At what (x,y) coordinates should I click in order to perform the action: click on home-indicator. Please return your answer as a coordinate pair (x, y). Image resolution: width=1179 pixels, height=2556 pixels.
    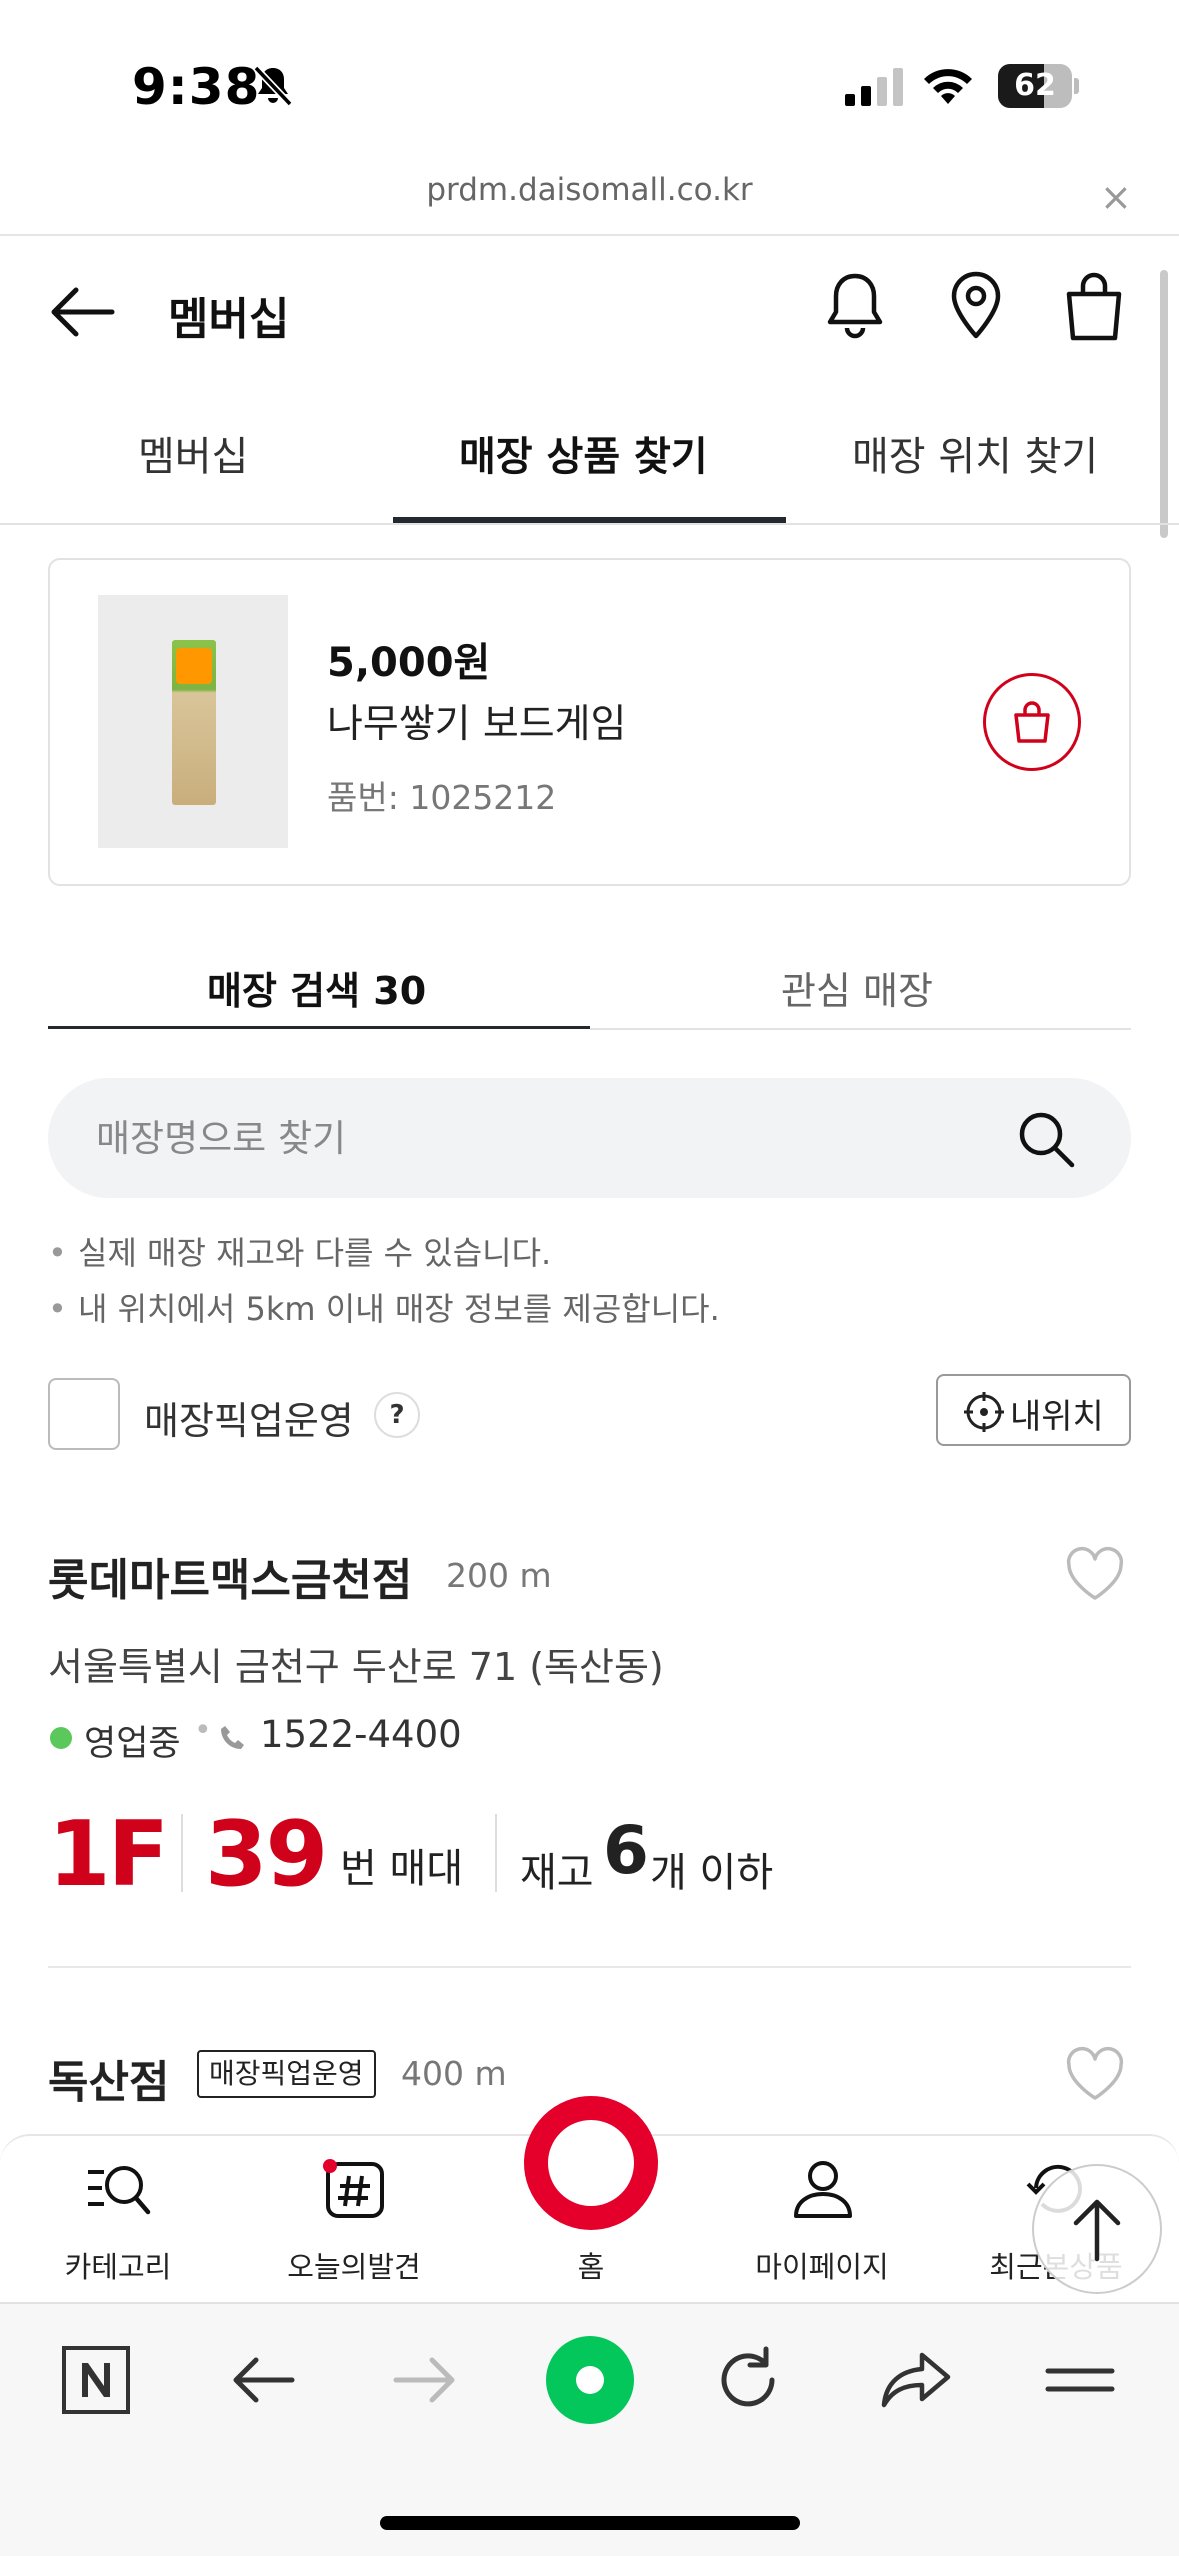
    Looking at the image, I should click on (590, 2523).